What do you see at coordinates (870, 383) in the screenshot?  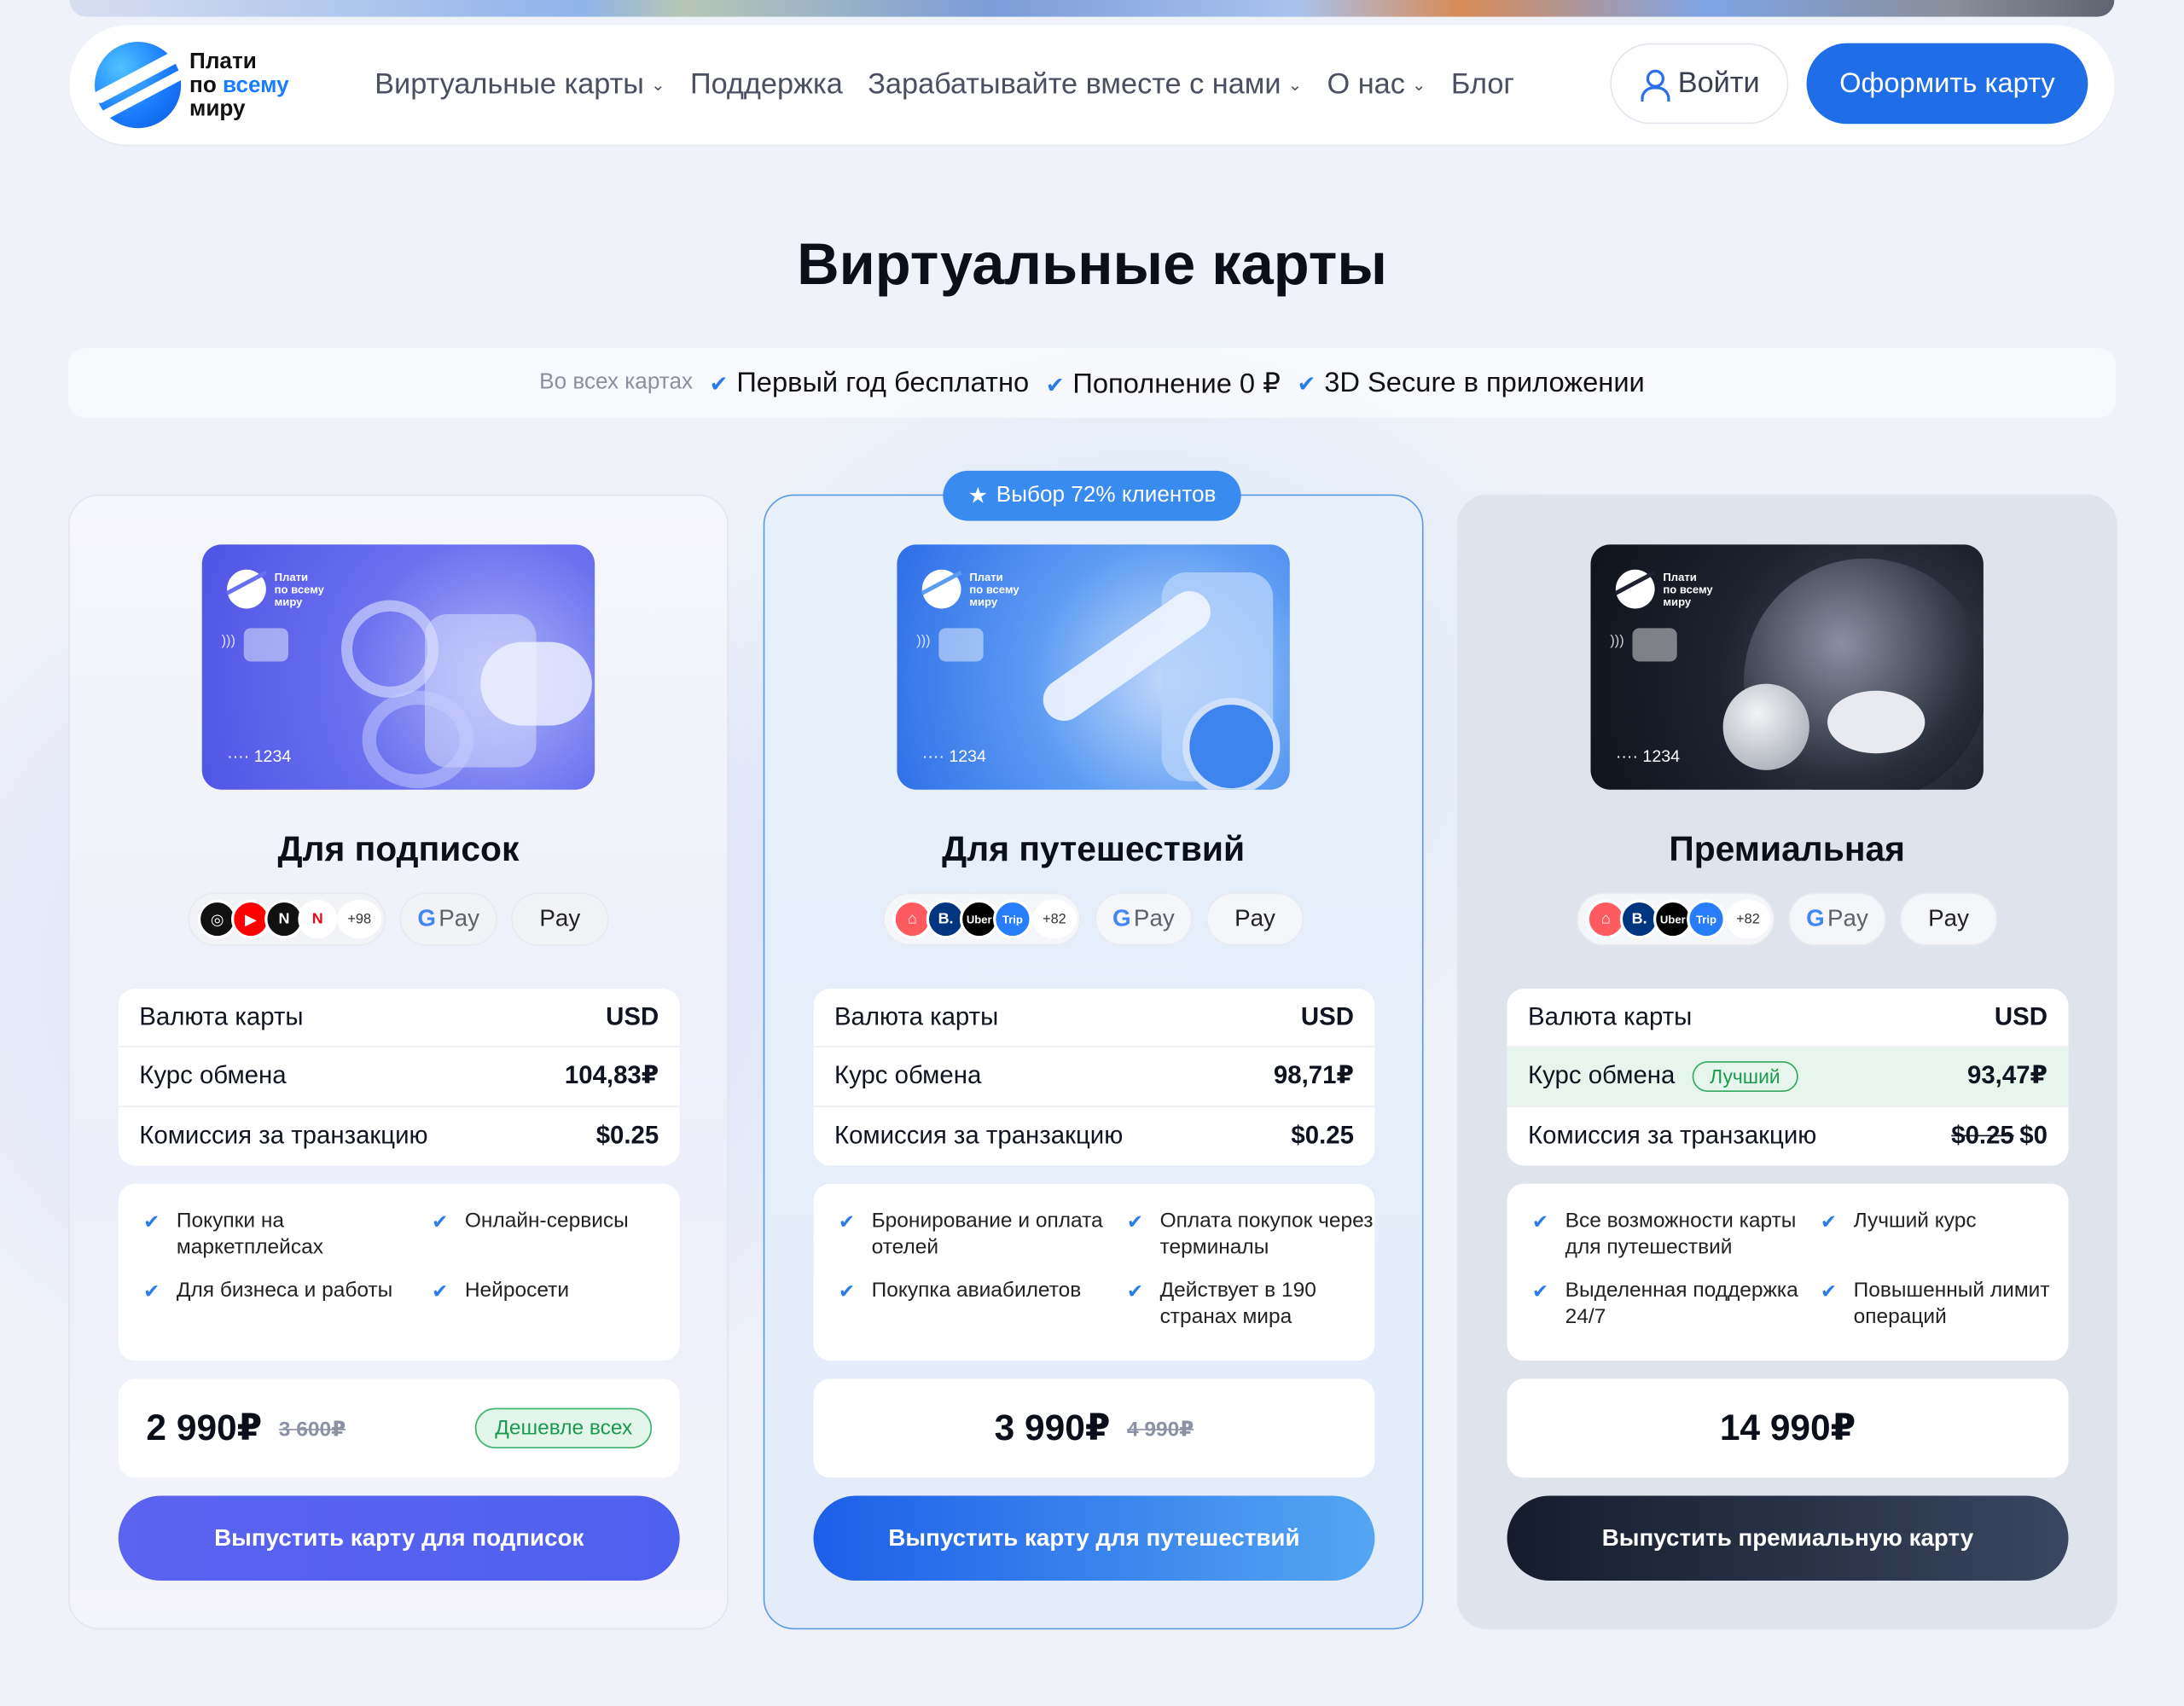 I see `feature-item: ✔ Первый год бесплатно` at bounding box center [870, 383].